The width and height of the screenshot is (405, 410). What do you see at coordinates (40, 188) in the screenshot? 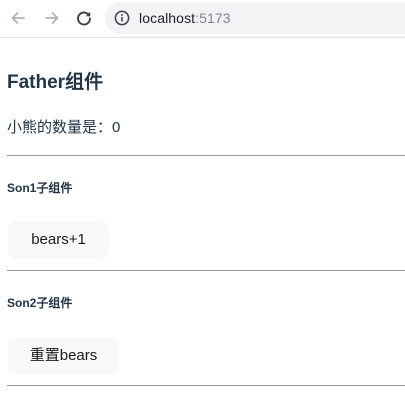
I see `son1-title: Son1子组件` at bounding box center [40, 188].